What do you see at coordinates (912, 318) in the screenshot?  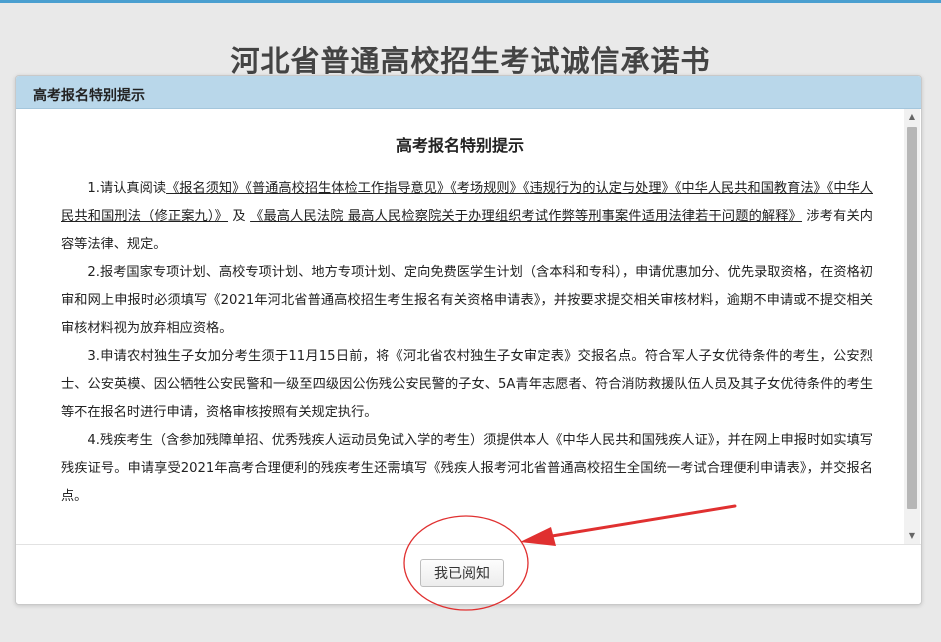 I see `scroll-thumb` at bounding box center [912, 318].